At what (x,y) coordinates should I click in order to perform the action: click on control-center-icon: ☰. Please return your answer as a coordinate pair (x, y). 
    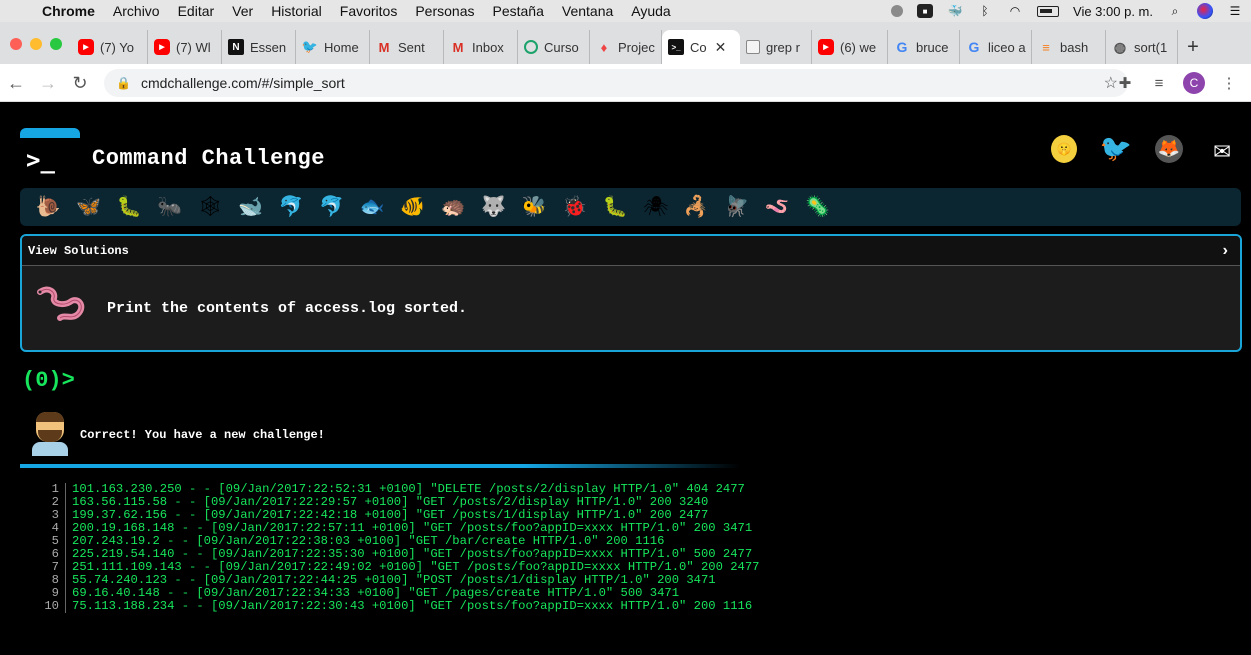
    Looking at the image, I should click on (1235, 11).